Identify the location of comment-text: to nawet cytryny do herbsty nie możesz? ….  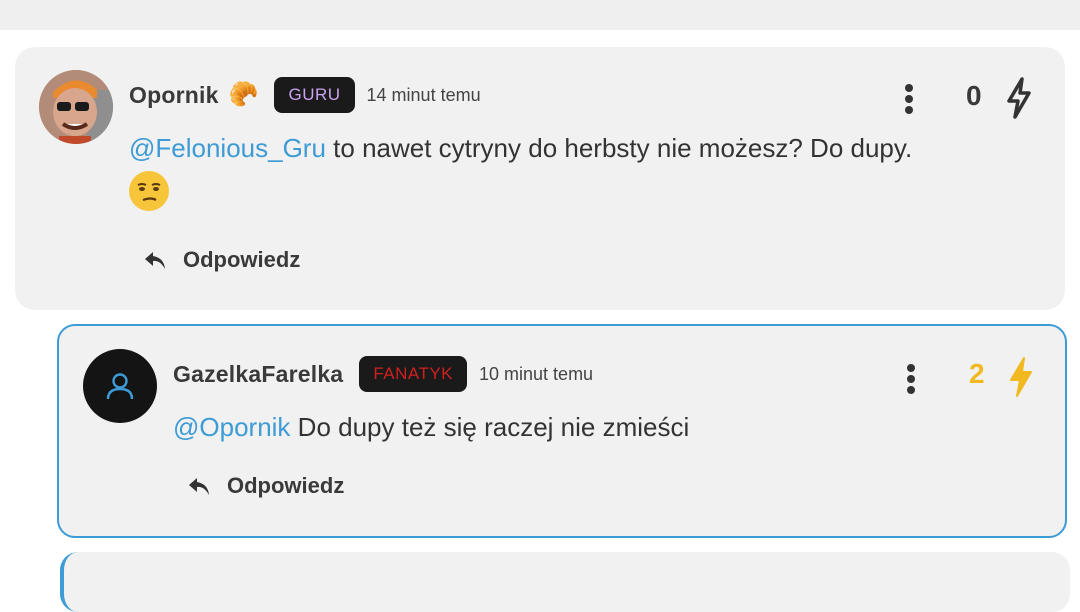
(619, 148).